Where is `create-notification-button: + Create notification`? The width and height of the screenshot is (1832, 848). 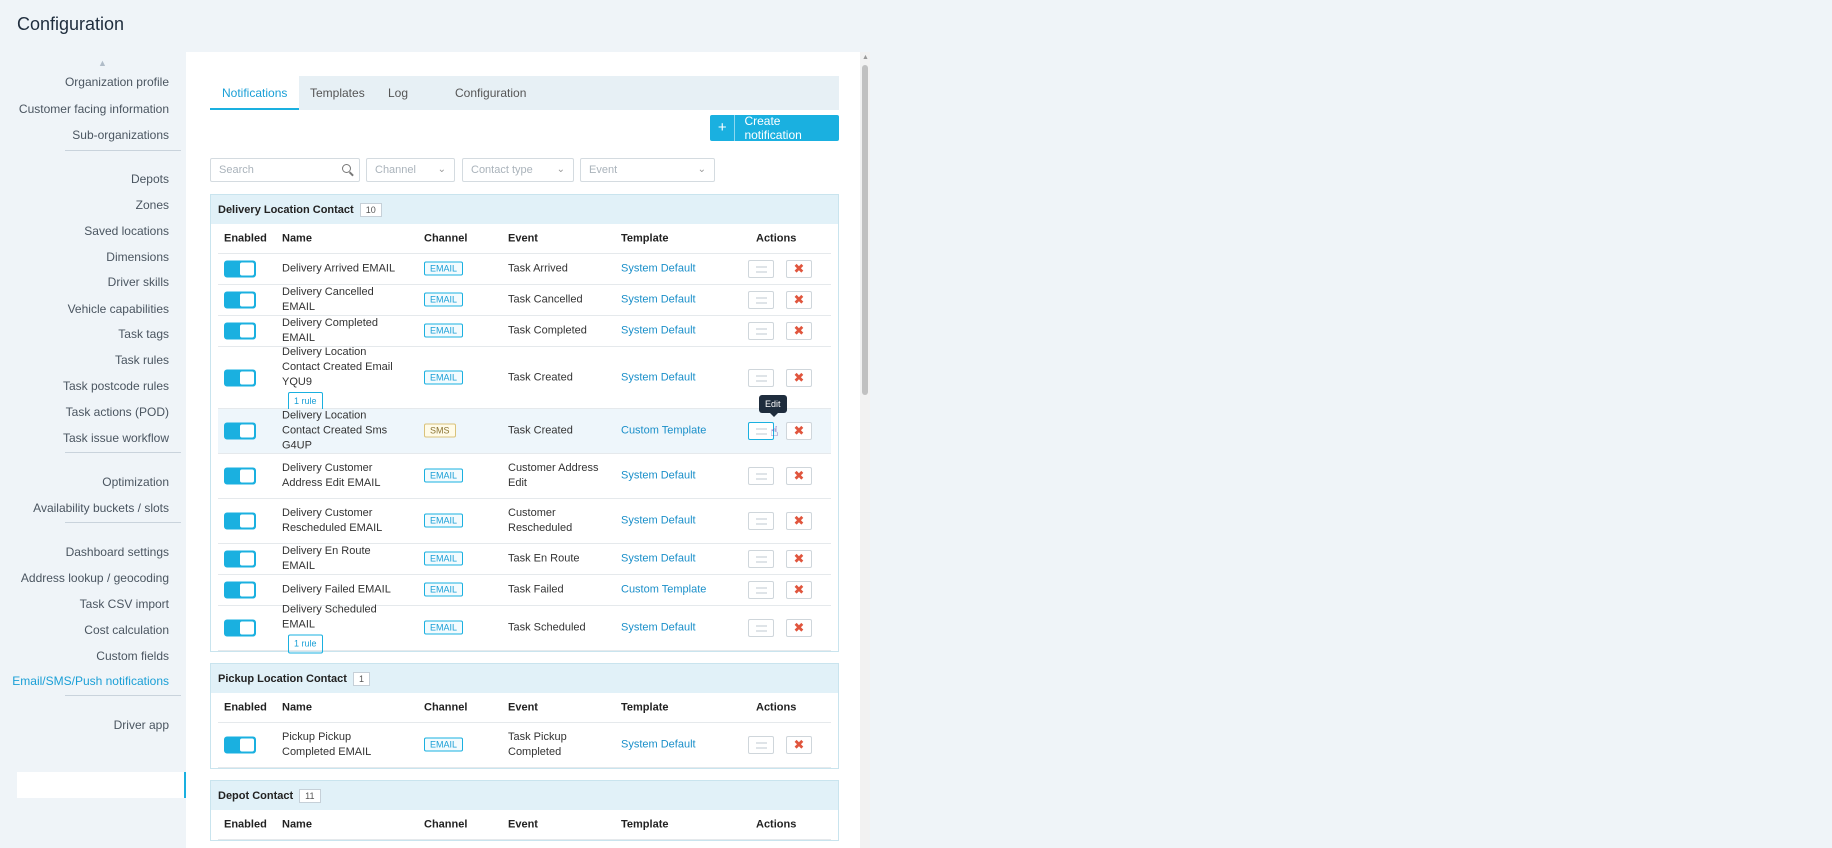
create-notification-button: + Create notification is located at coordinates (774, 128).